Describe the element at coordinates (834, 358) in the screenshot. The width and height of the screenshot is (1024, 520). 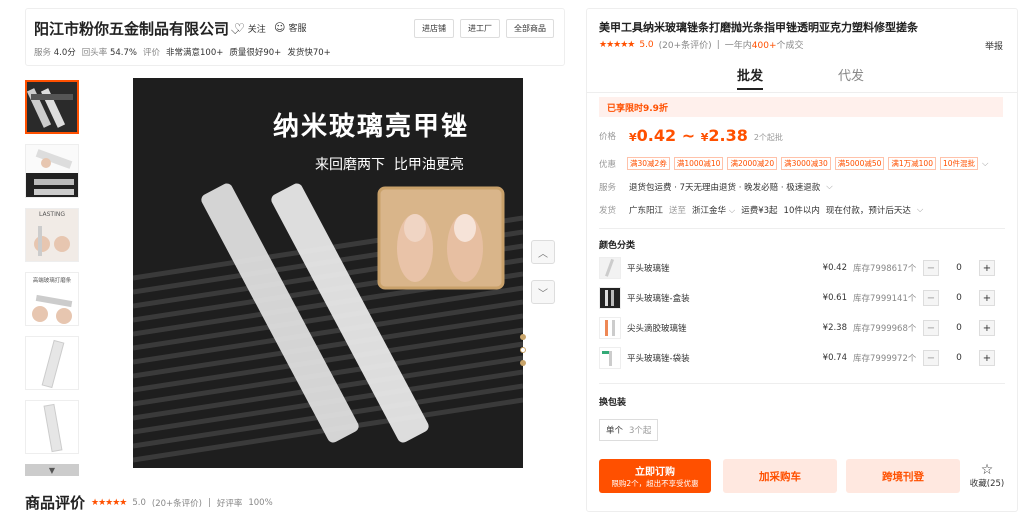
I see `sku-price: ¥0.74` at that location.